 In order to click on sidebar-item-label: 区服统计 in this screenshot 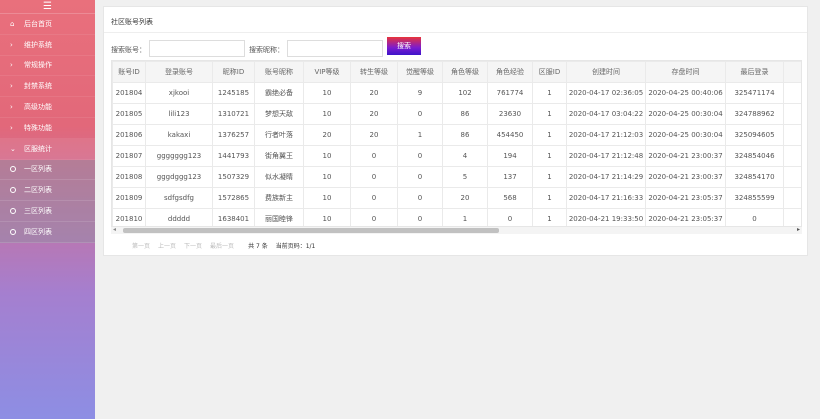, I will do `click(38, 148)`.